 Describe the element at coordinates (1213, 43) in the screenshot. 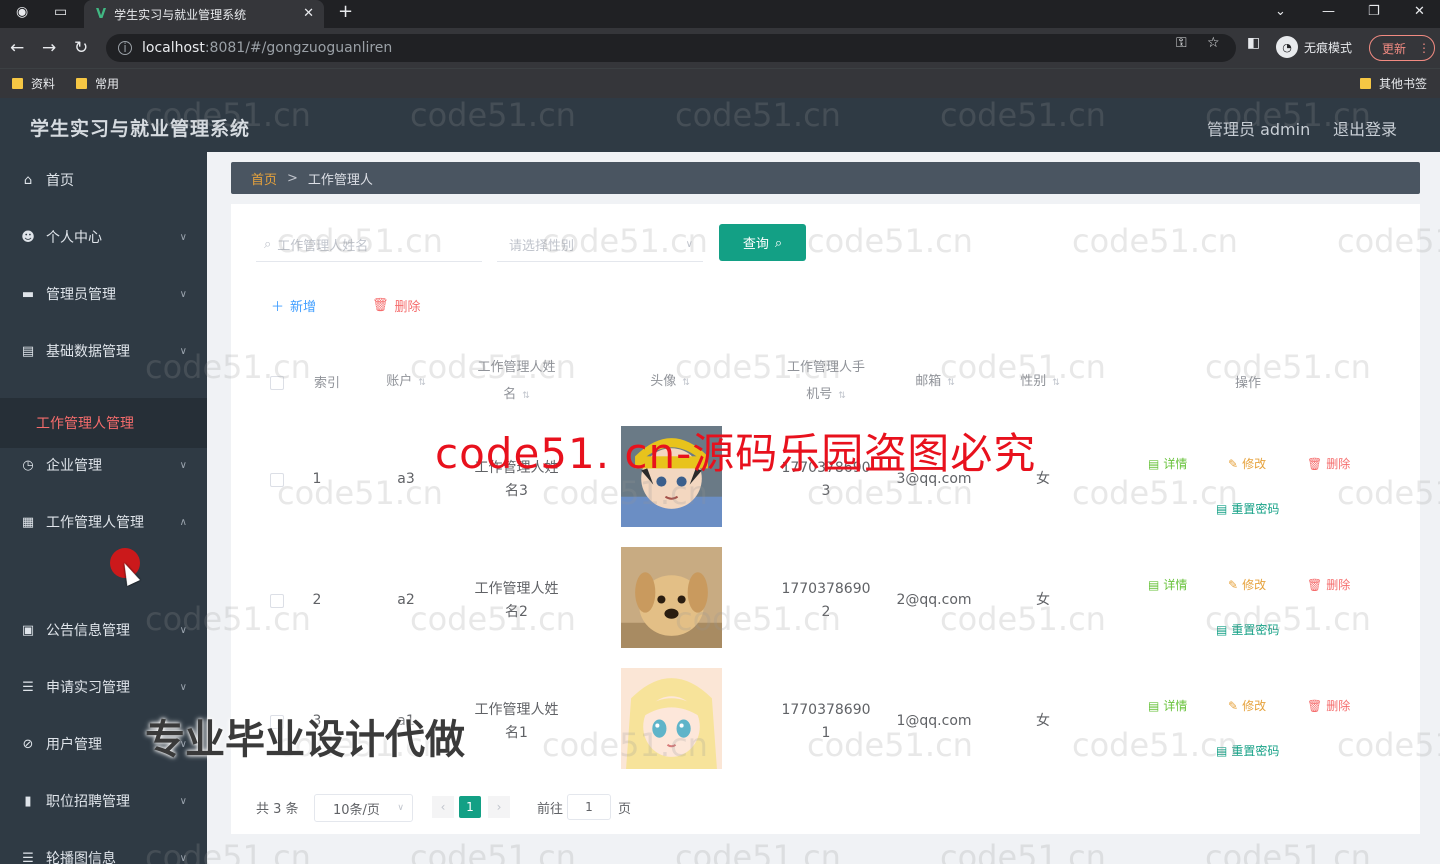

I see `star-icon: ☆` at that location.